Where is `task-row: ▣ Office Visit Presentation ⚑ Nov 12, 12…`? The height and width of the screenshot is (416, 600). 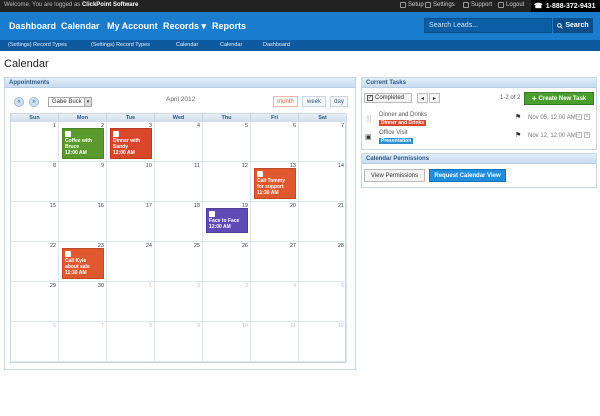 task-row: ▣ Office Visit Presentation ⚑ Nov 12, 12… is located at coordinates (478, 138).